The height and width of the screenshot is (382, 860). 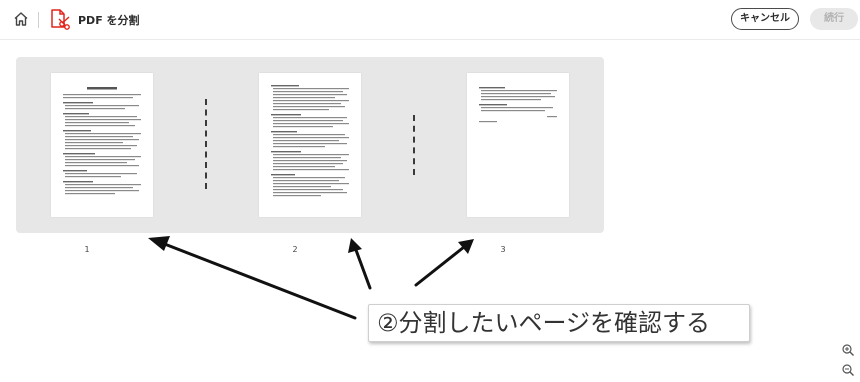 What do you see at coordinates (430, 20) in the screenshot?
I see `top-toolbar: PDF を分割 キャンセル 続行` at bounding box center [430, 20].